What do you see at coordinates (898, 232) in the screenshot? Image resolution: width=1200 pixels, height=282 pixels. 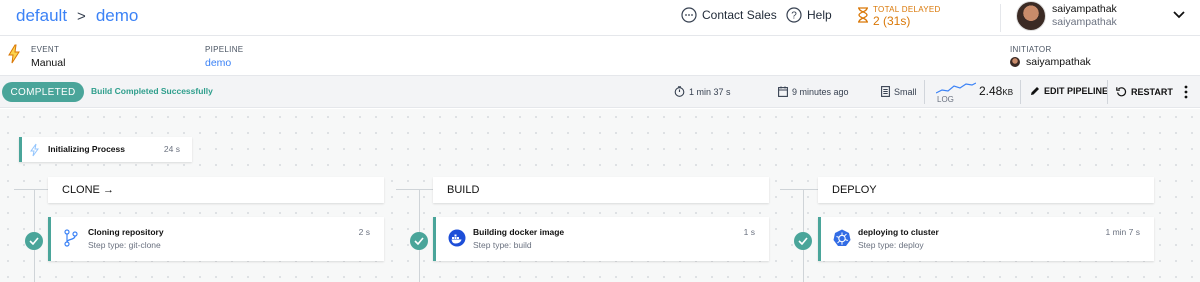 I see `step-title: deploying to cluster` at bounding box center [898, 232].